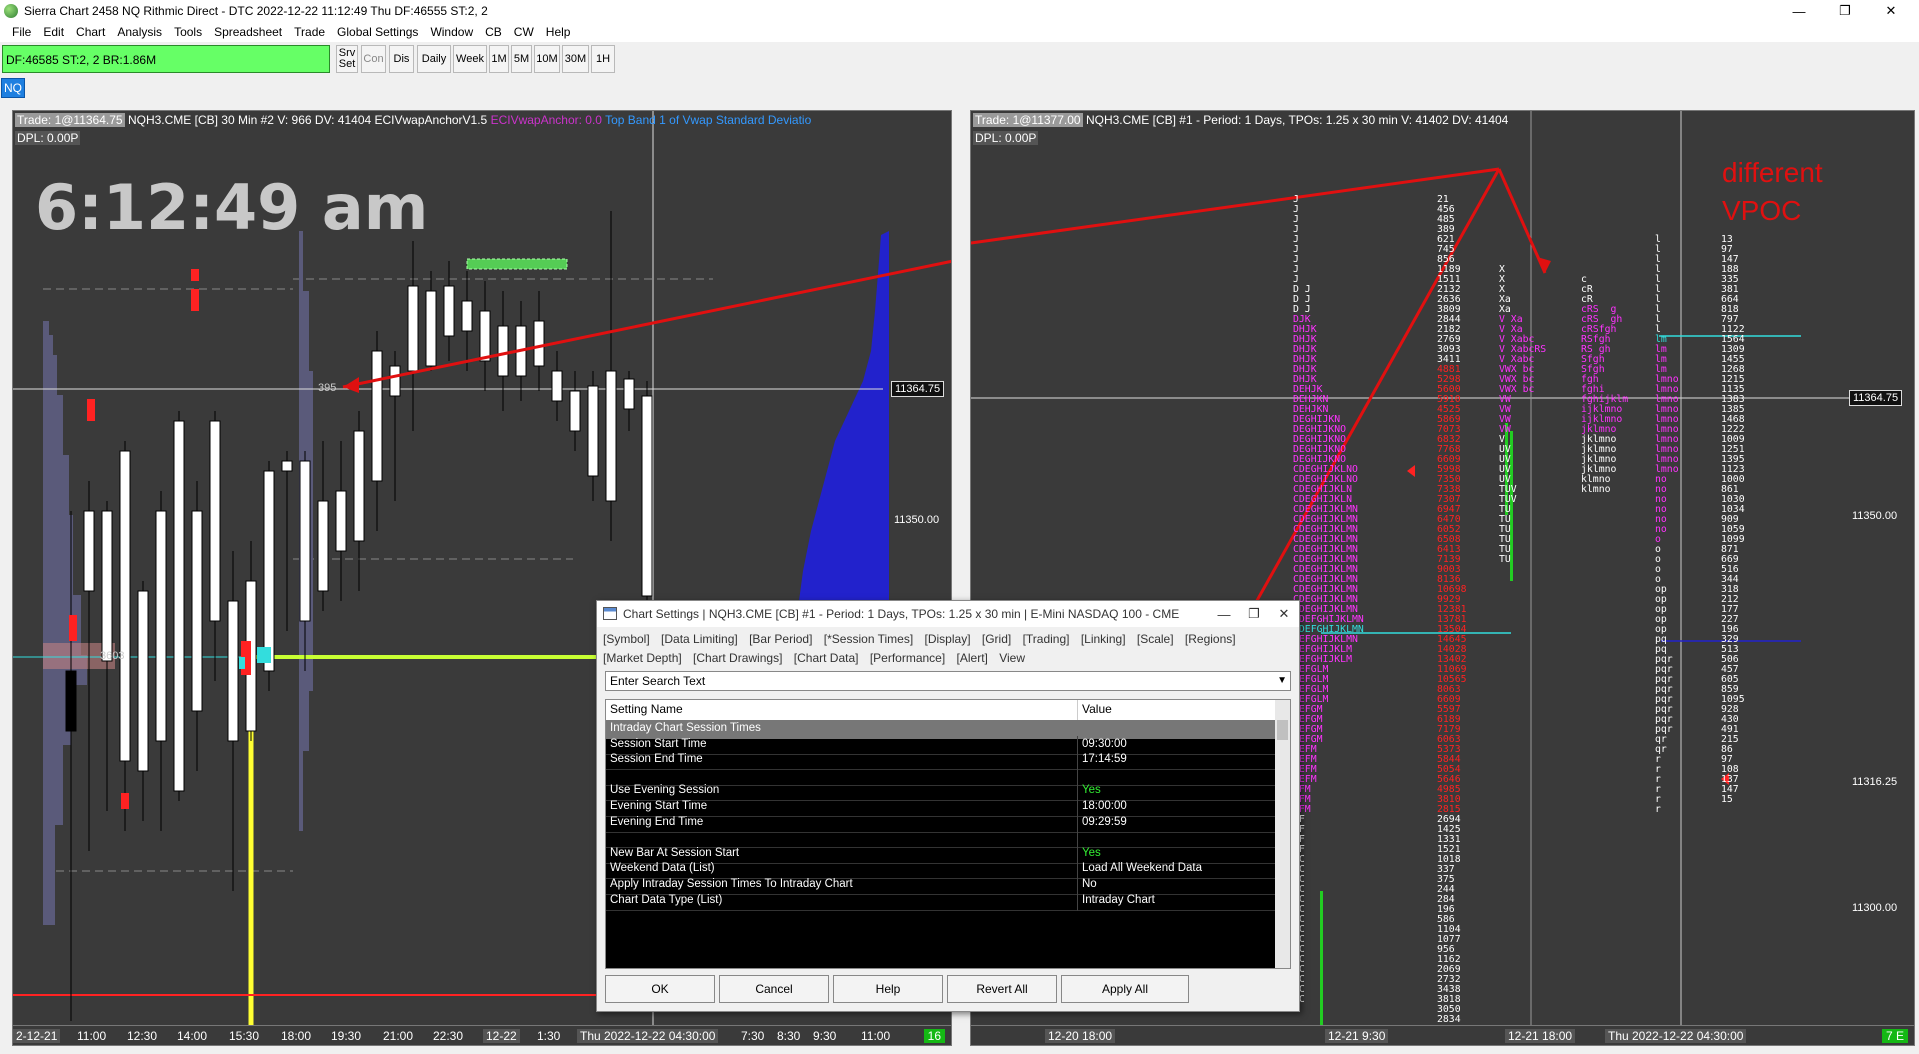 This screenshot has height=1054, width=1919. I want to click on maximize-button: ❐, so click(1845, 11).